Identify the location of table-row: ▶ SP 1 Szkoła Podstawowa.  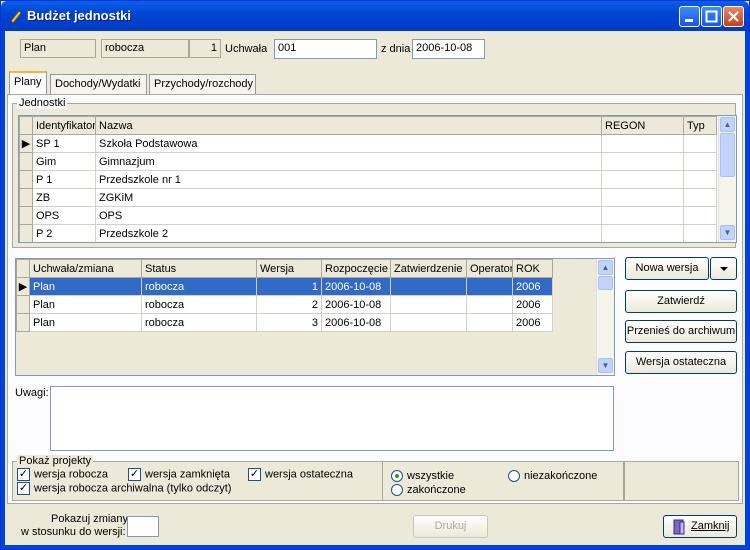
(368, 143).